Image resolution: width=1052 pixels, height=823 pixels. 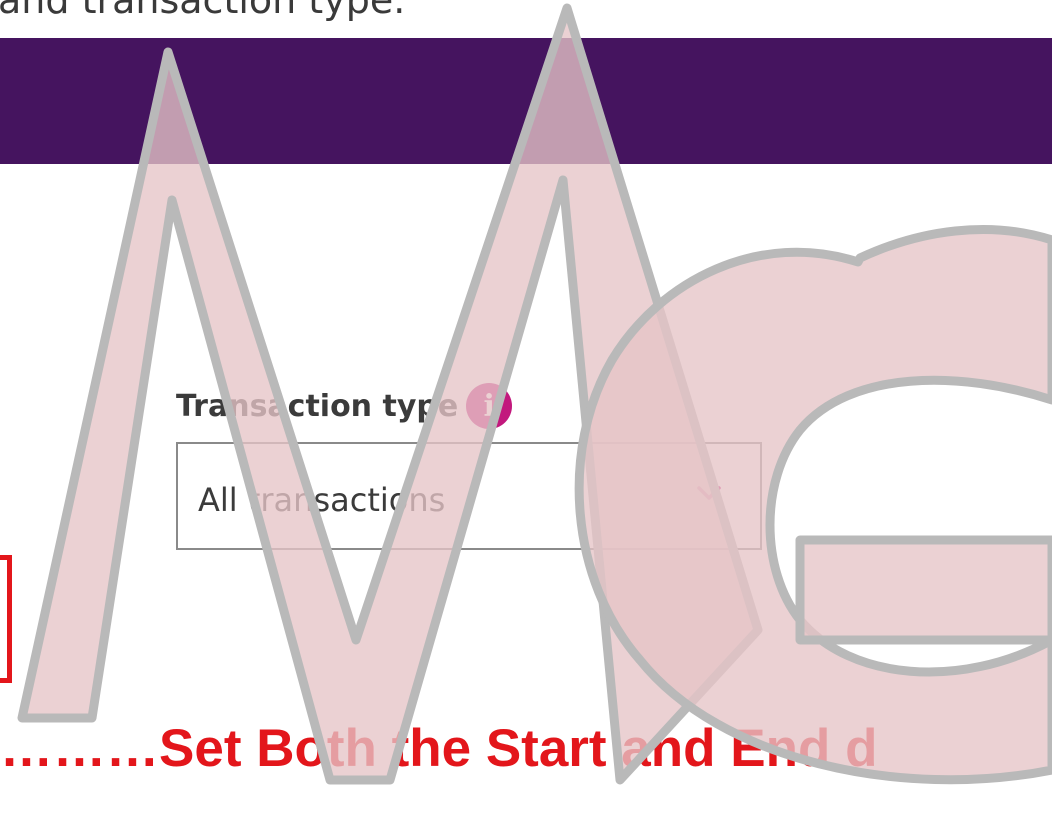 I want to click on clipped-instruction-text: and transaction type., so click(x=203, y=11).